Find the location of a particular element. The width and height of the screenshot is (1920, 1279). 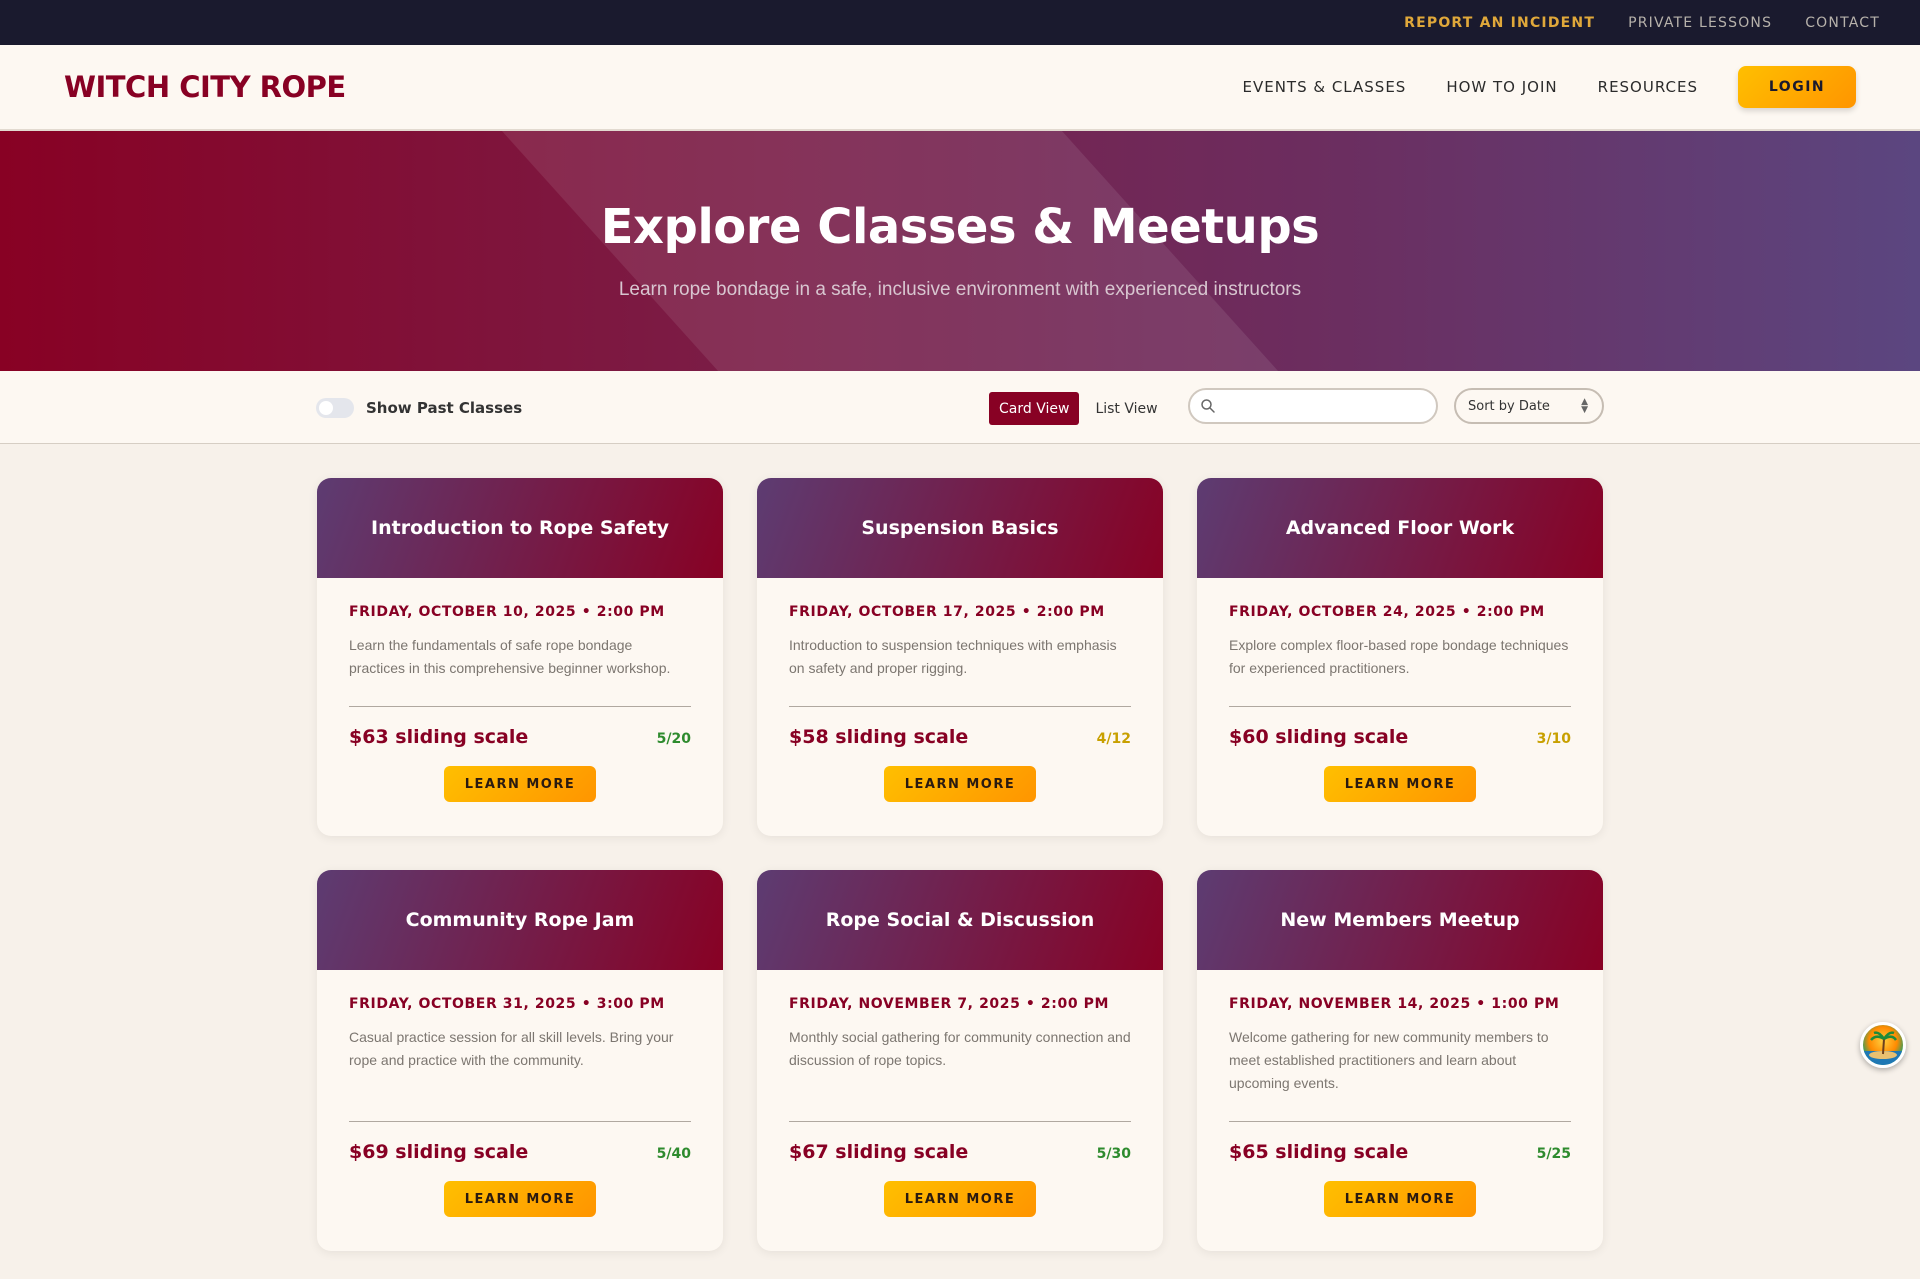

page-title: Explore Classes & Meetups is located at coordinates (960, 227).